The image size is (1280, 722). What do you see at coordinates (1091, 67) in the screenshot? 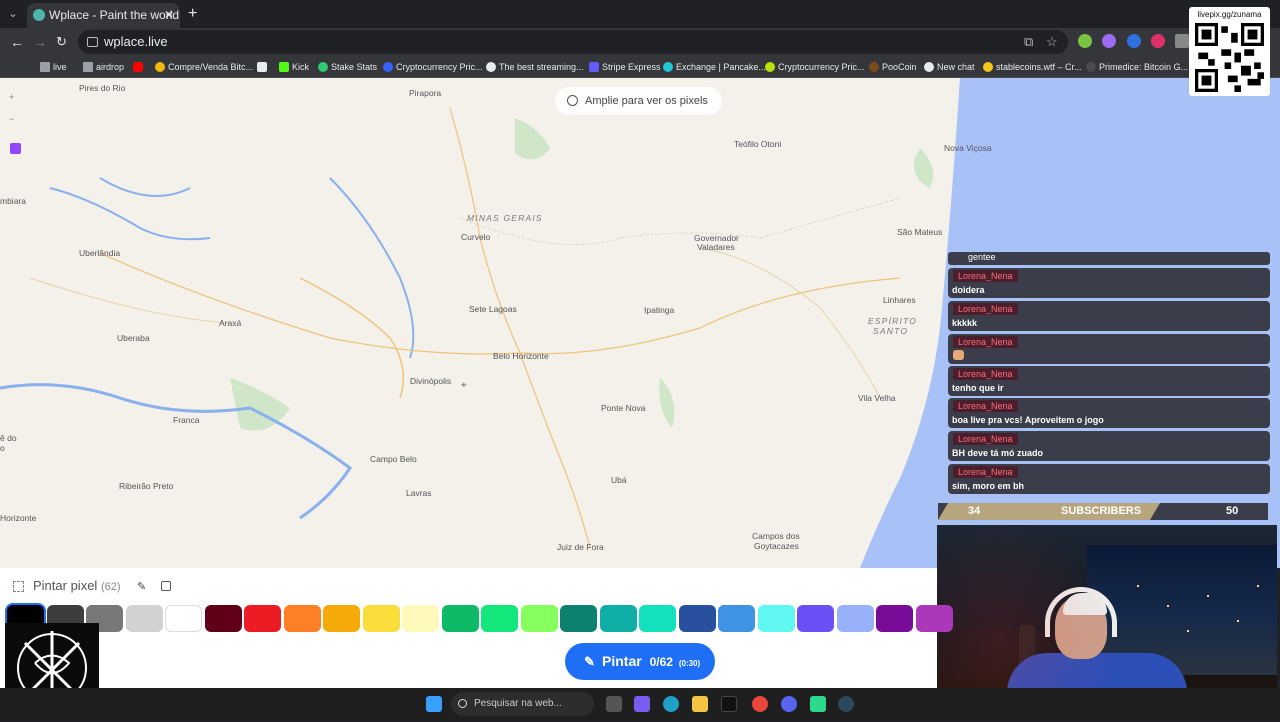
I see `primedice-icon` at bounding box center [1091, 67].